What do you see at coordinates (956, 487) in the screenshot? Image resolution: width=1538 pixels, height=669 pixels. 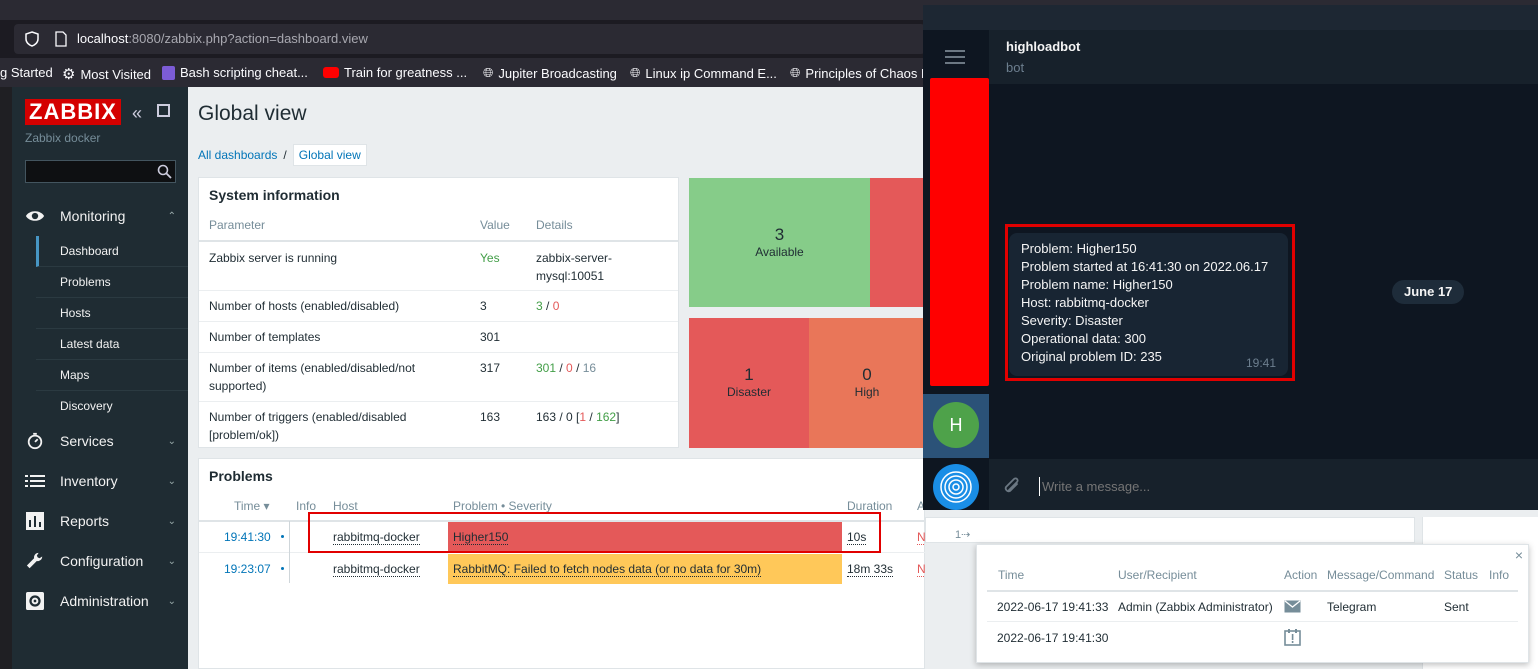 I see `fingerprint-avatar` at bounding box center [956, 487].